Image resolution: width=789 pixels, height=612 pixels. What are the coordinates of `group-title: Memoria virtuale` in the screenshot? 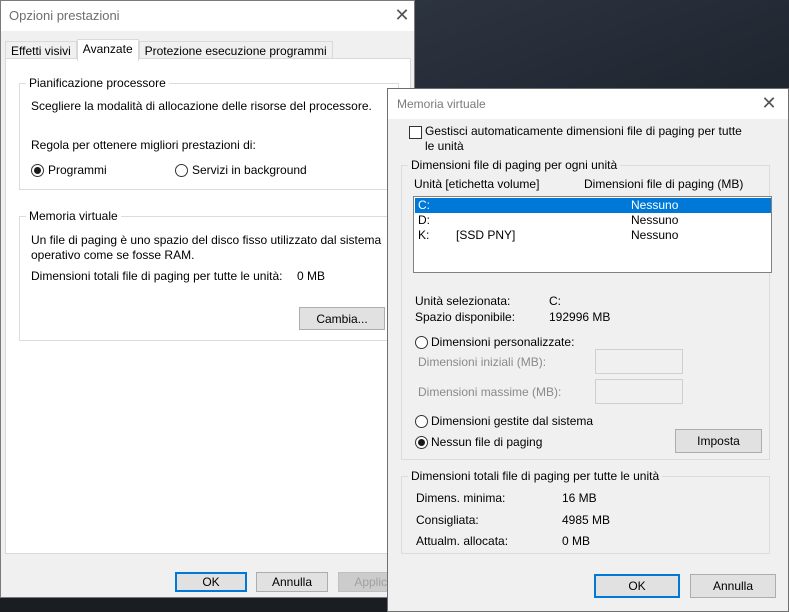 It's located at (73, 216).